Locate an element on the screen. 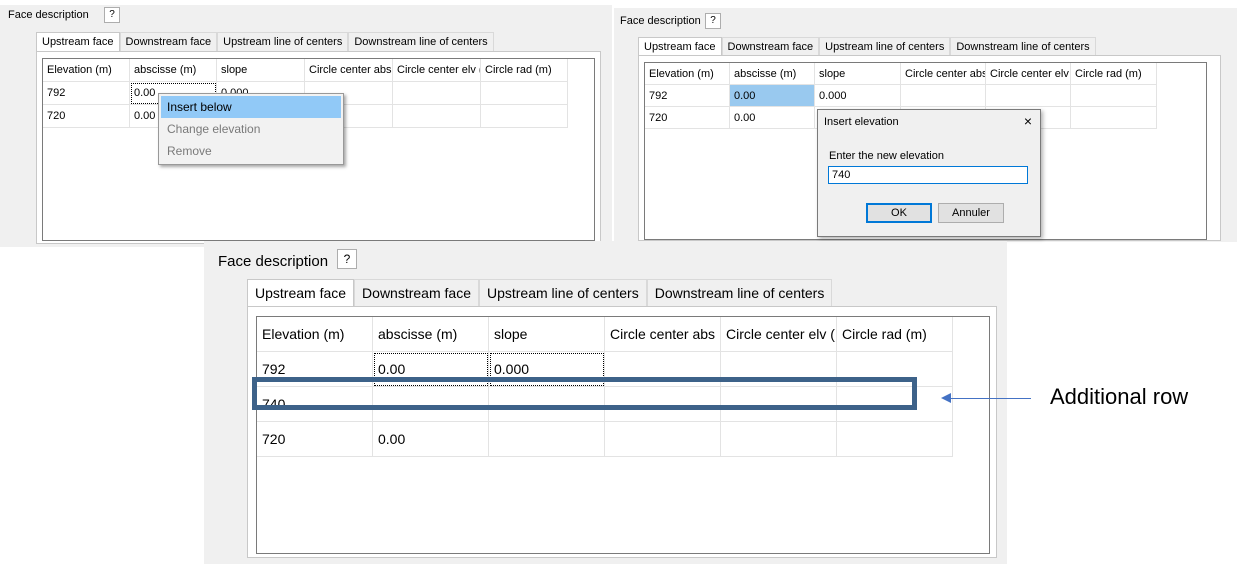 The height and width of the screenshot is (564, 1237). table-row: 720 0.00 is located at coordinates (623, 439).